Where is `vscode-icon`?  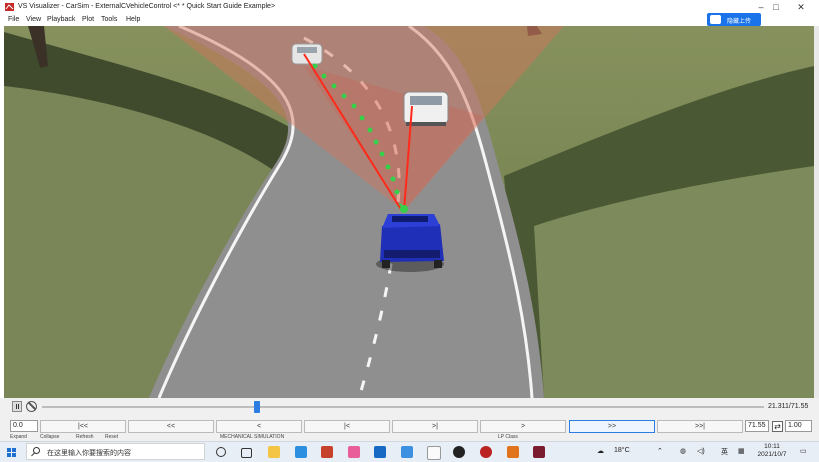 vscode-icon is located at coordinates (301, 452).